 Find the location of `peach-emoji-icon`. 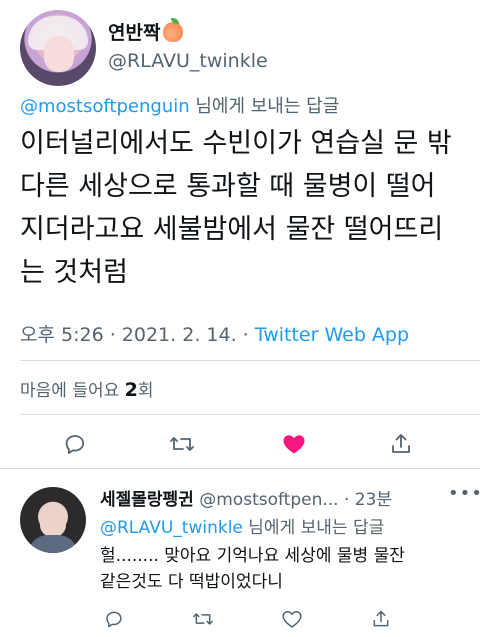

peach-emoji-icon is located at coordinates (173, 30).